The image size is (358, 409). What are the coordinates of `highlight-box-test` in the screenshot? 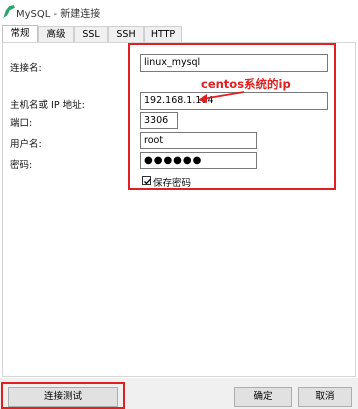 It's located at (63, 395).